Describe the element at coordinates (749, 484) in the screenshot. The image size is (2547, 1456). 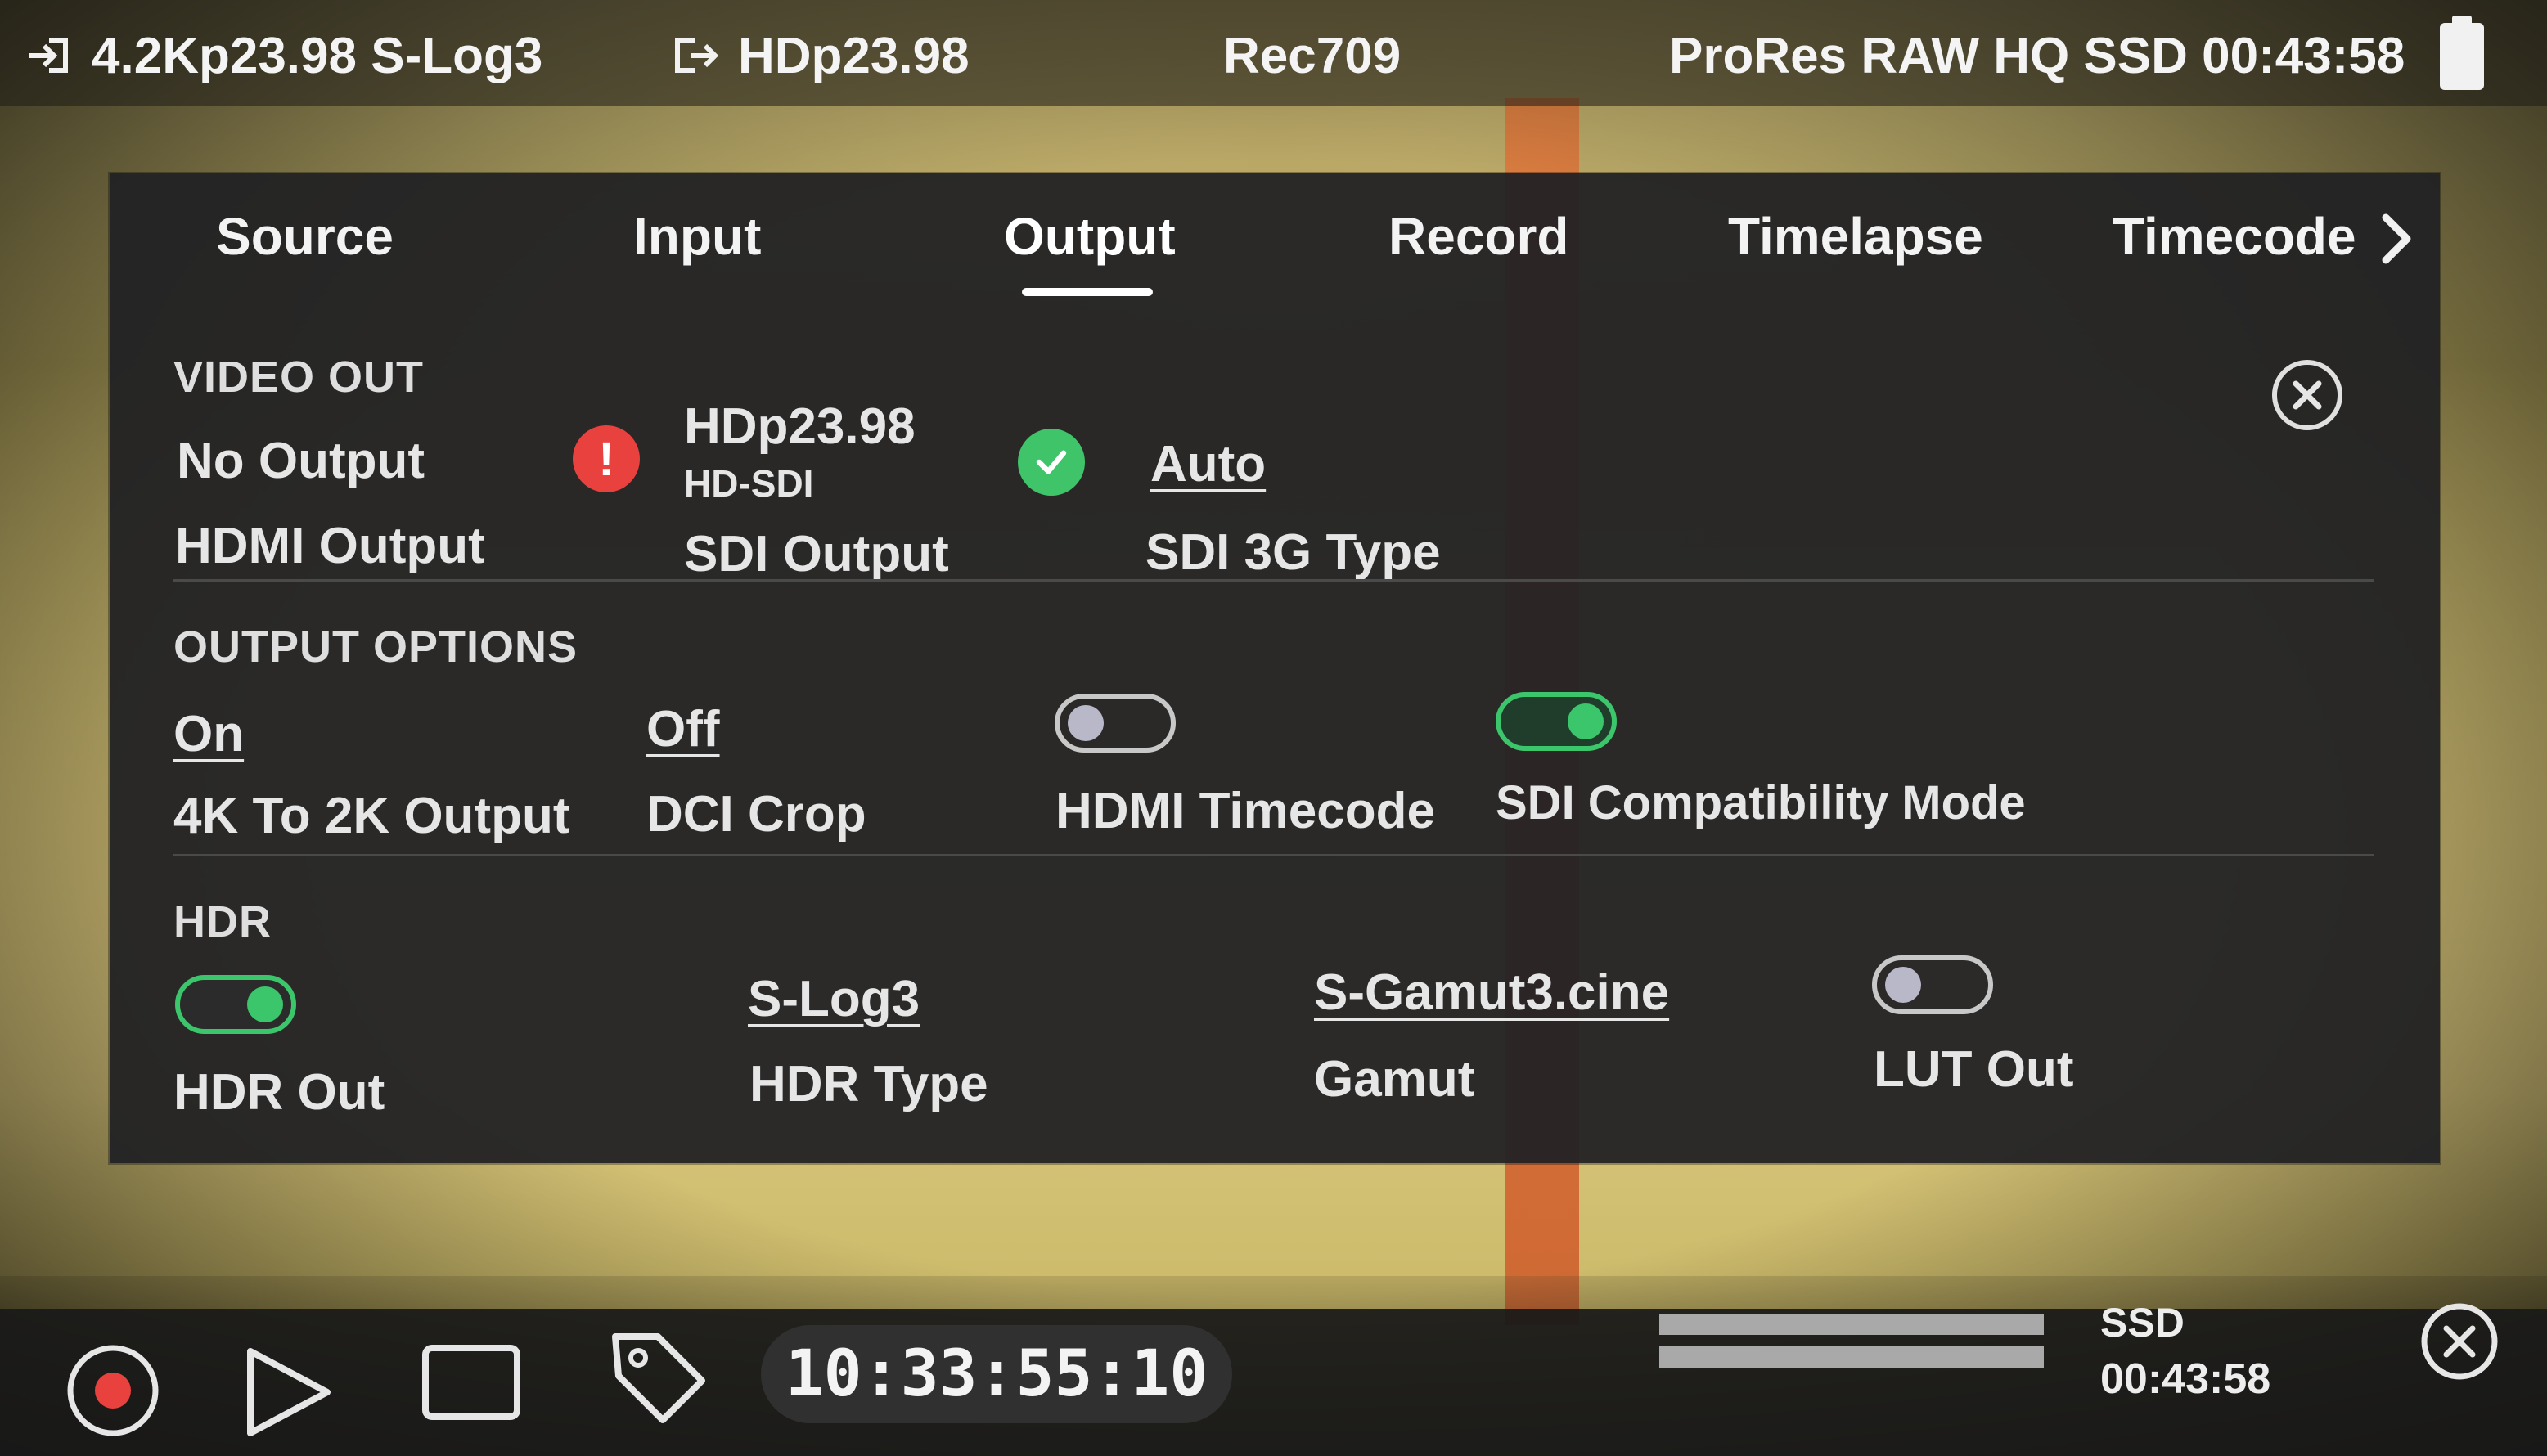
I see `sdi-output-sub: HD-SDI` at that location.